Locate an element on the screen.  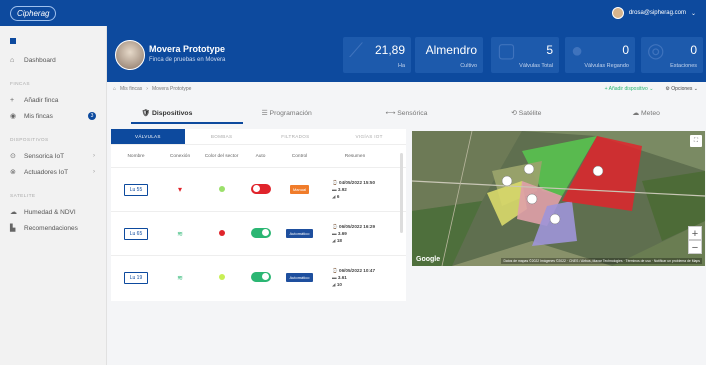
breadcrumb-current: Movera Prototype is located at coordinates (171, 89).